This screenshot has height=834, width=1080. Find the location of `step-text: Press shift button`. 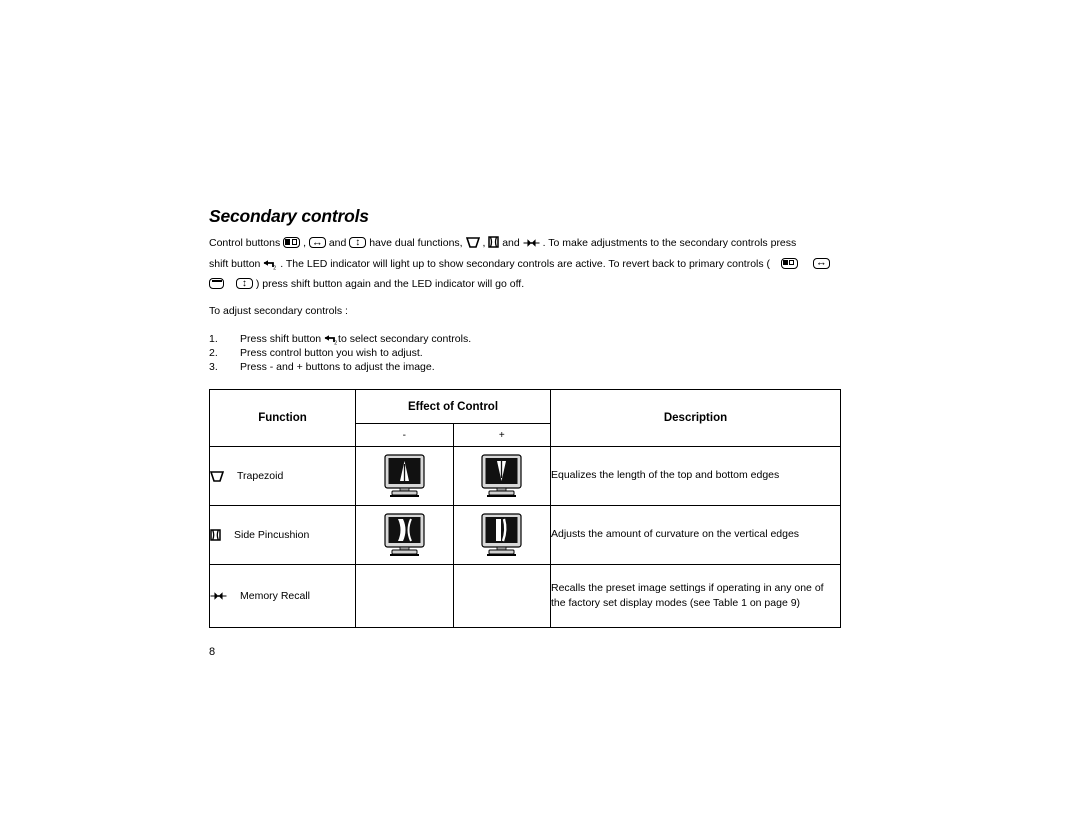

step-text: Press shift button is located at coordinates (281, 339).